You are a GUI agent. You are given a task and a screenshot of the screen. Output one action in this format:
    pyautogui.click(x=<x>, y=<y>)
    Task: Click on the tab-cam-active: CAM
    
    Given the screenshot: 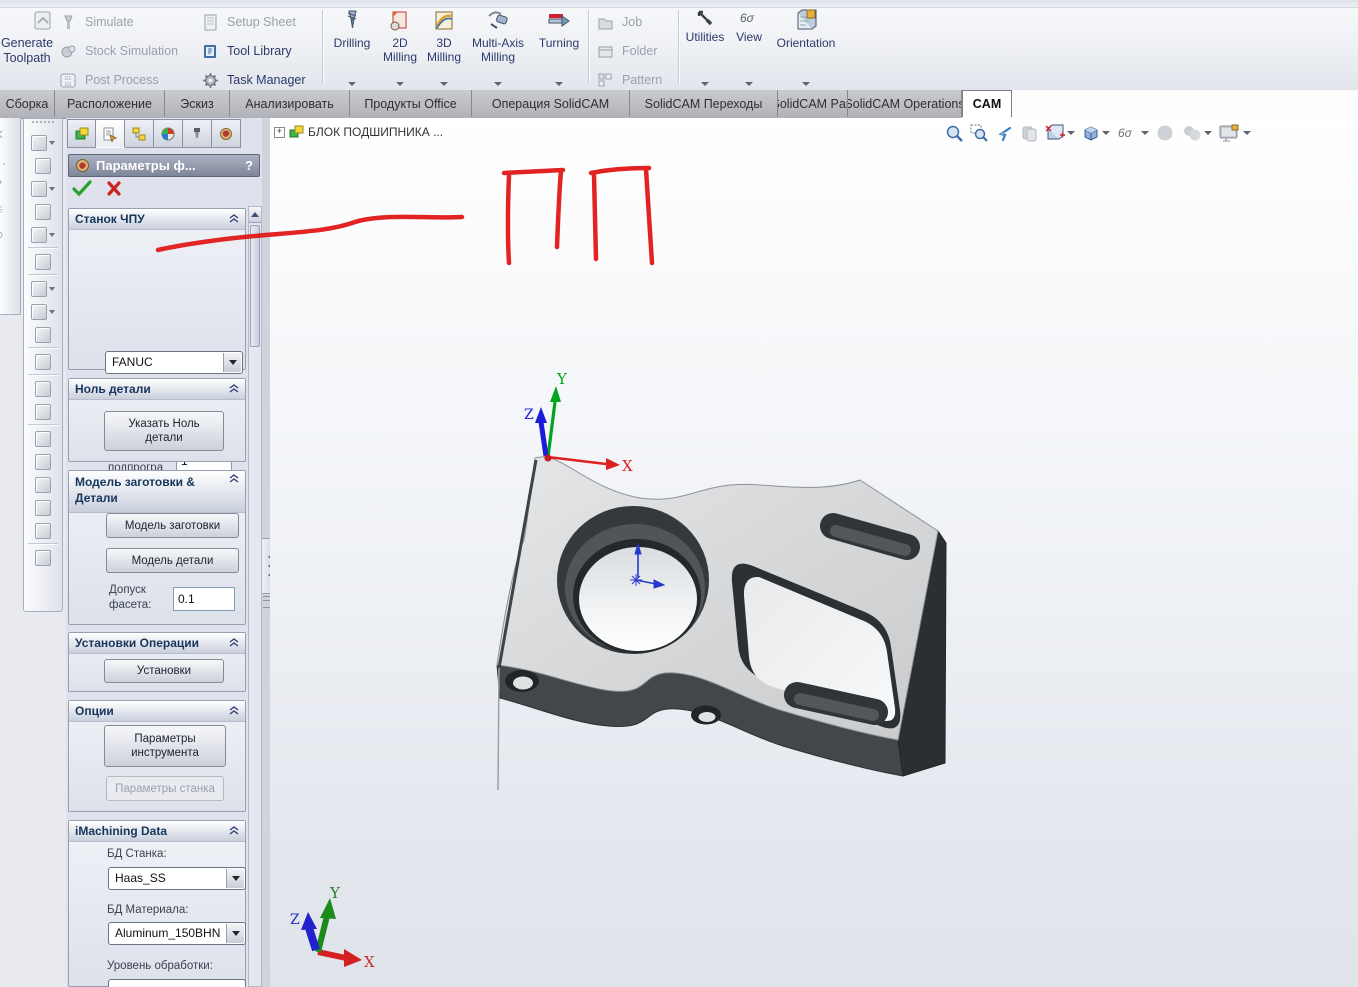 What is the action you would take?
    pyautogui.click(x=987, y=103)
    